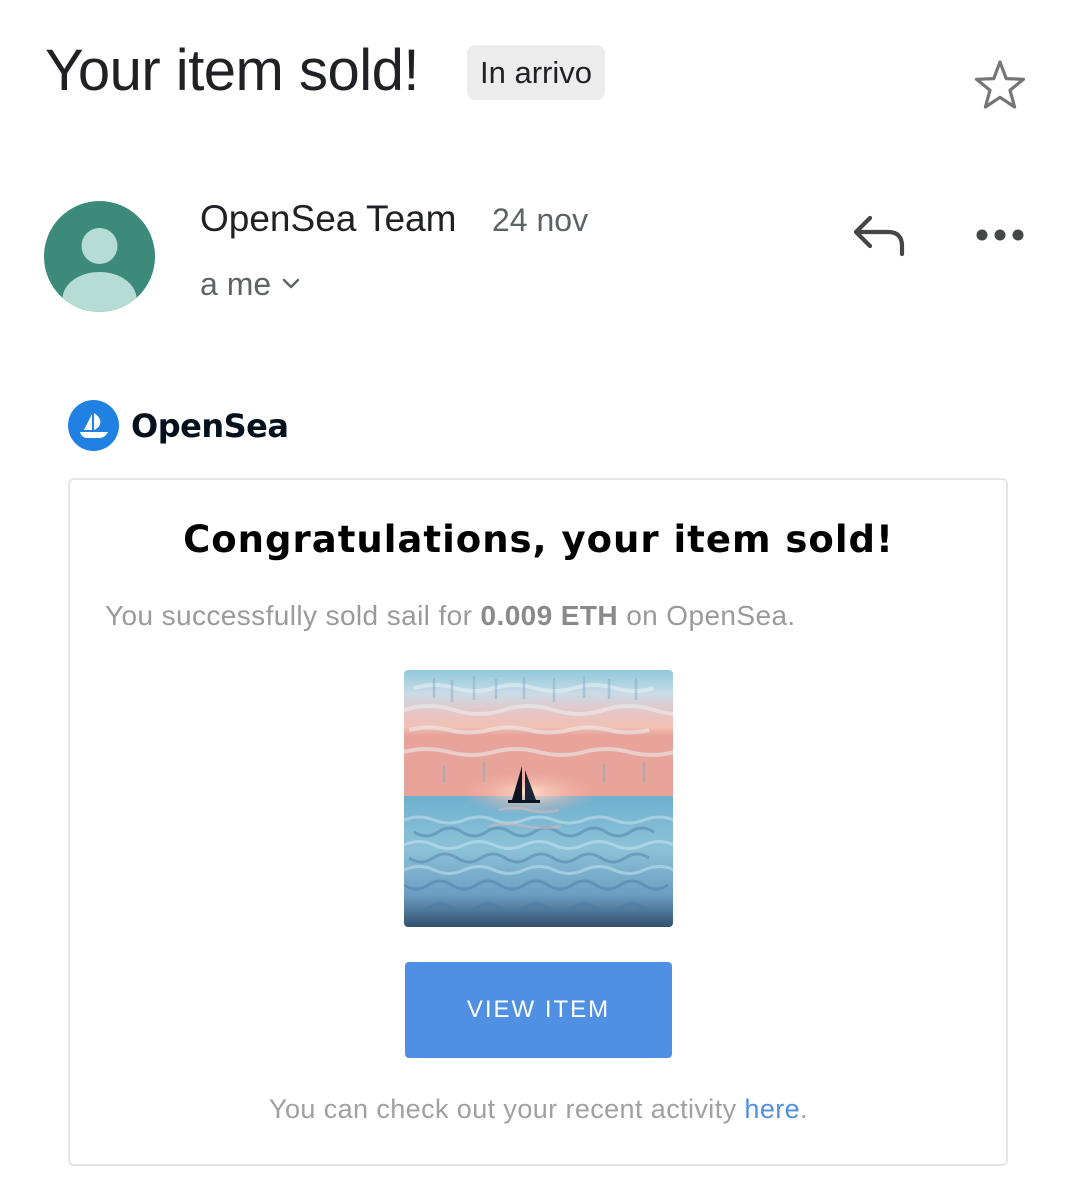  What do you see at coordinates (536, 72) in the screenshot?
I see `inbox-label-chip: In arrivo` at bounding box center [536, 72].